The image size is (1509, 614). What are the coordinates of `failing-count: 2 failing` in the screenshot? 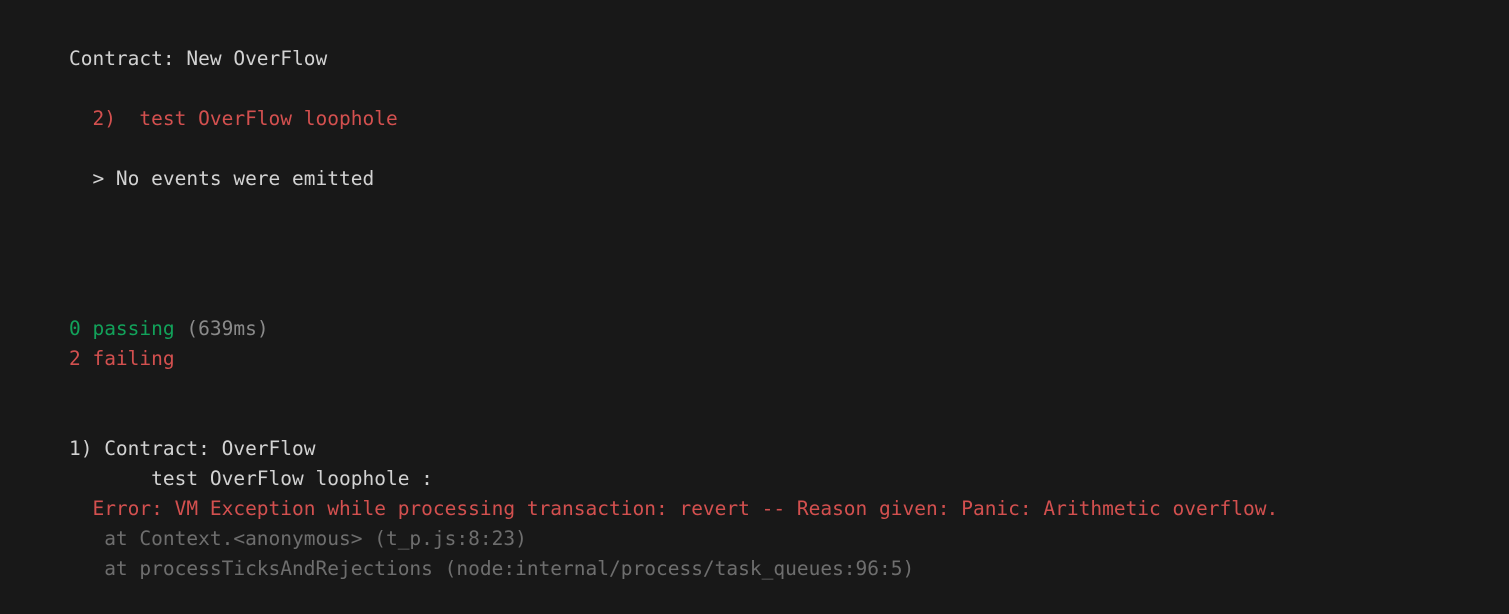 It's located at (121, 358).